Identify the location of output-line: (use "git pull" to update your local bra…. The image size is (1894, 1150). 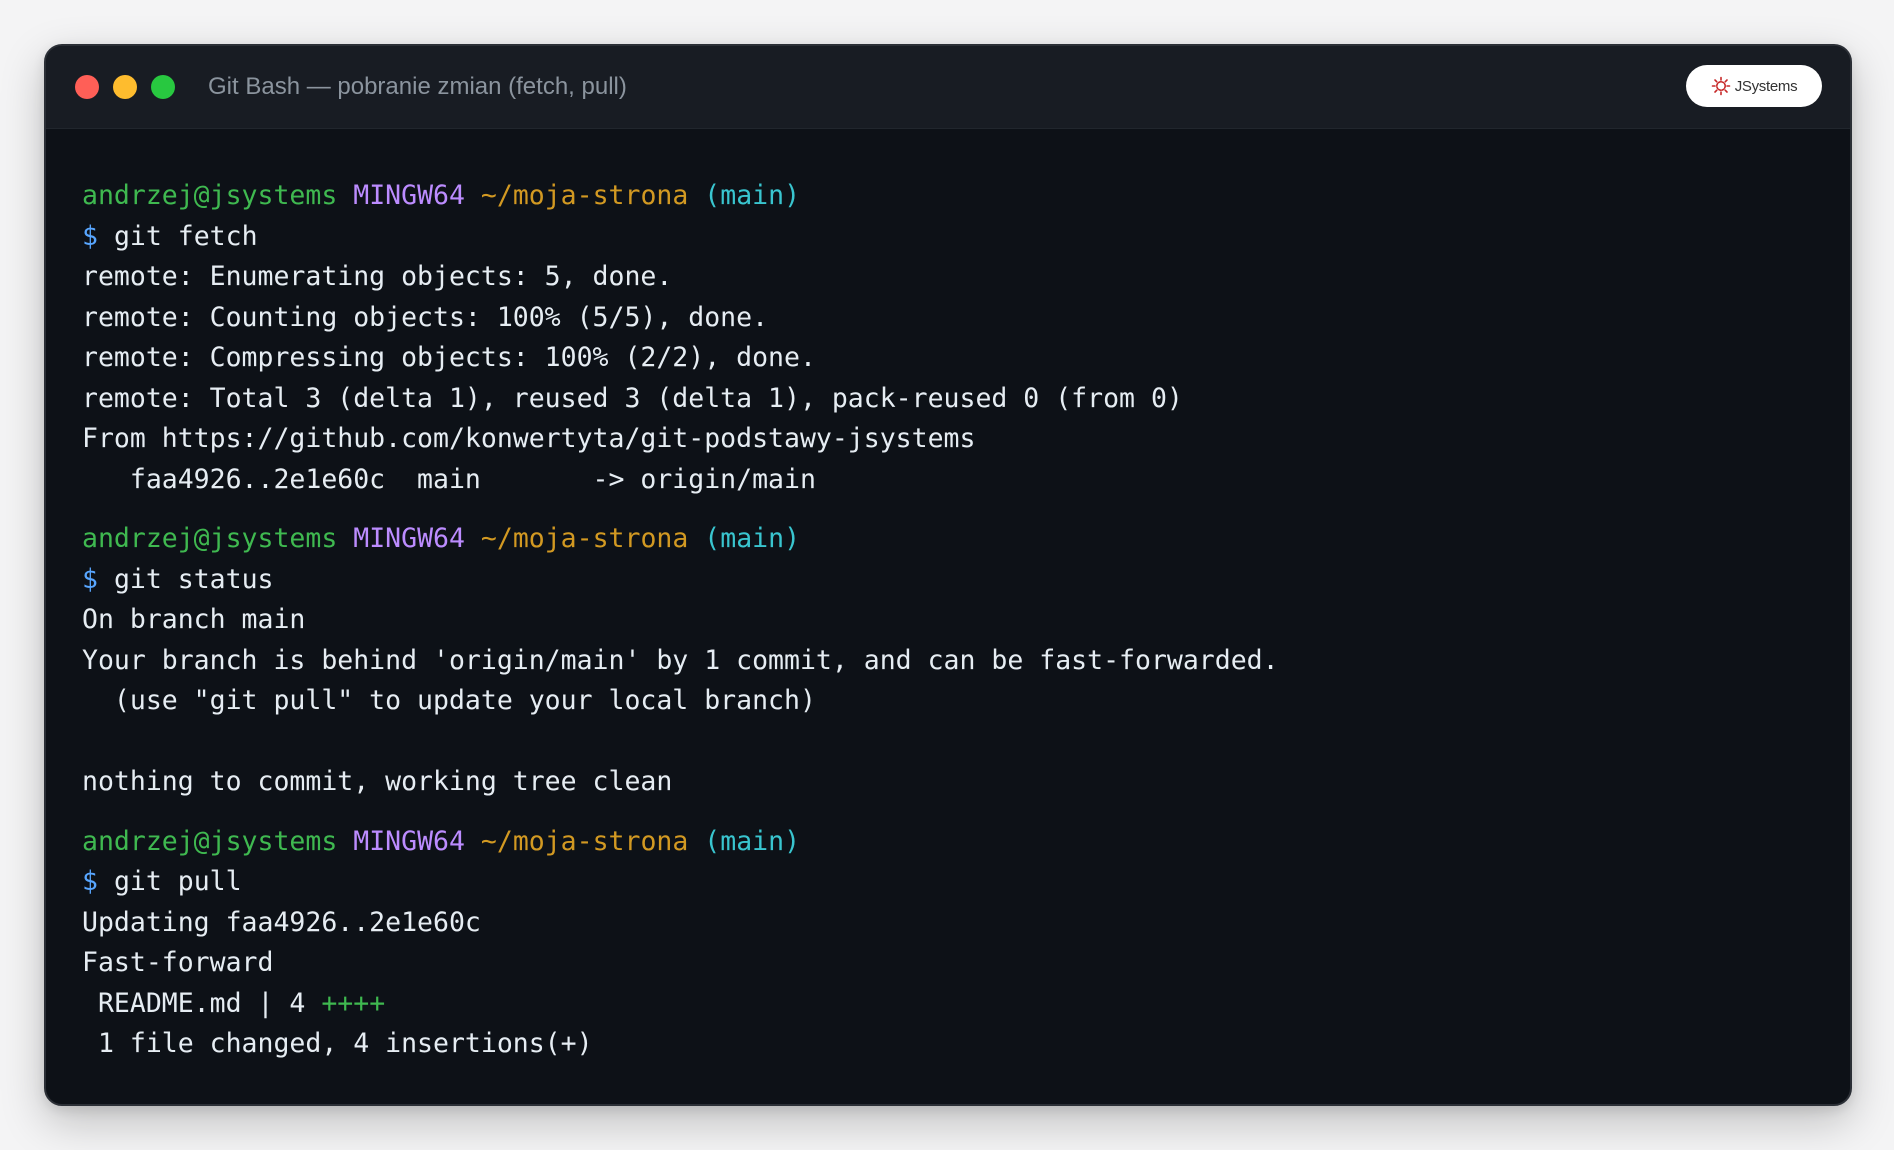
(449, 700).